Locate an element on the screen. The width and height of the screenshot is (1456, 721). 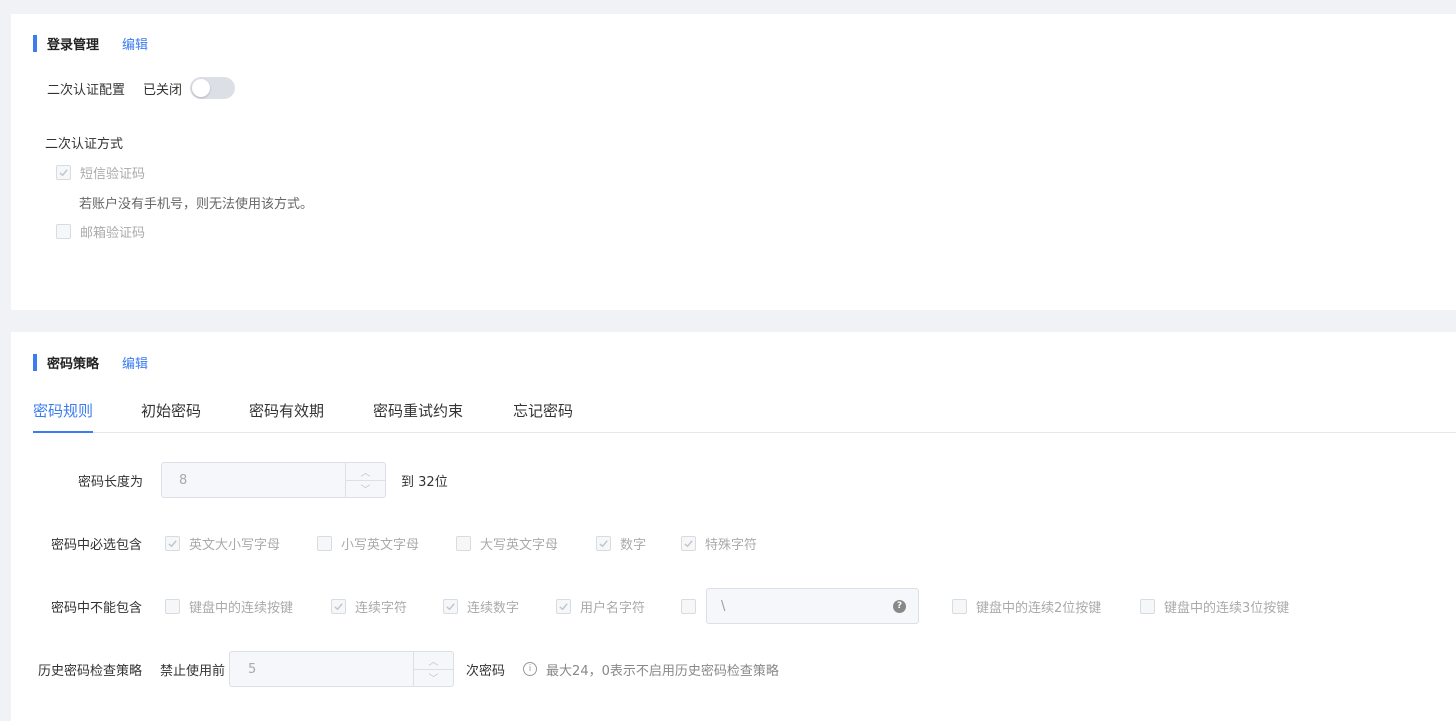
method-title-row: 二次认证方式 is located at coordinates (84, 142).